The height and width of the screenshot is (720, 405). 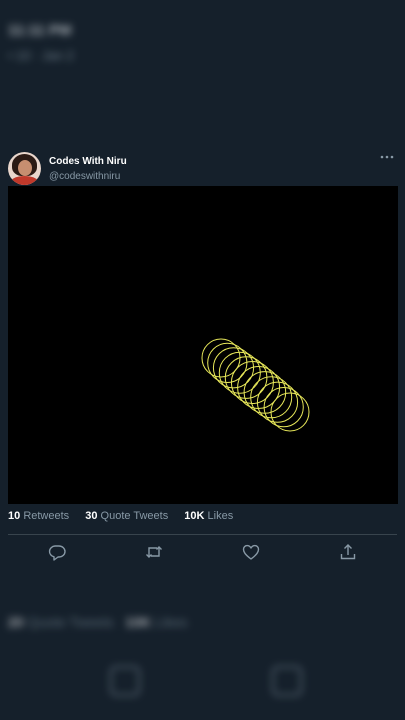 I want to click on blurred-stats: 20 Quote Tweets 10K Likes, so click(x=98, y=622).